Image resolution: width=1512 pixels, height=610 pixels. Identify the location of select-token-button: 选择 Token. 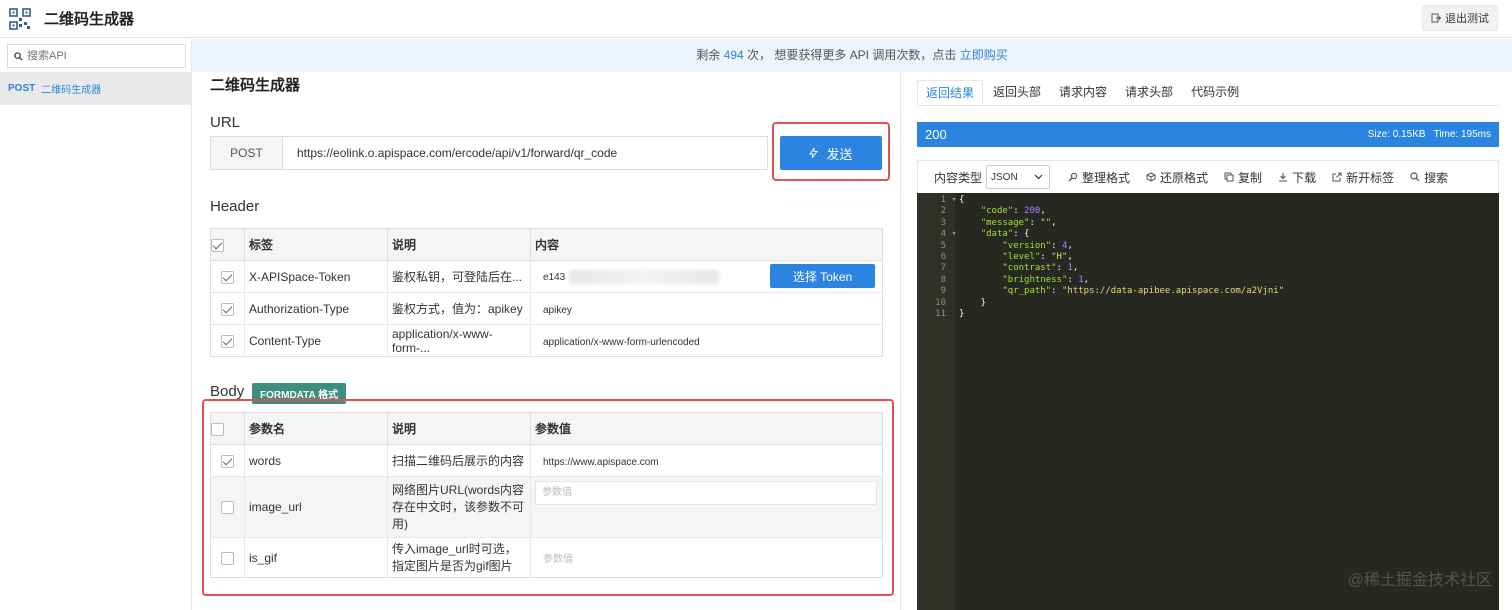
(822, 276).